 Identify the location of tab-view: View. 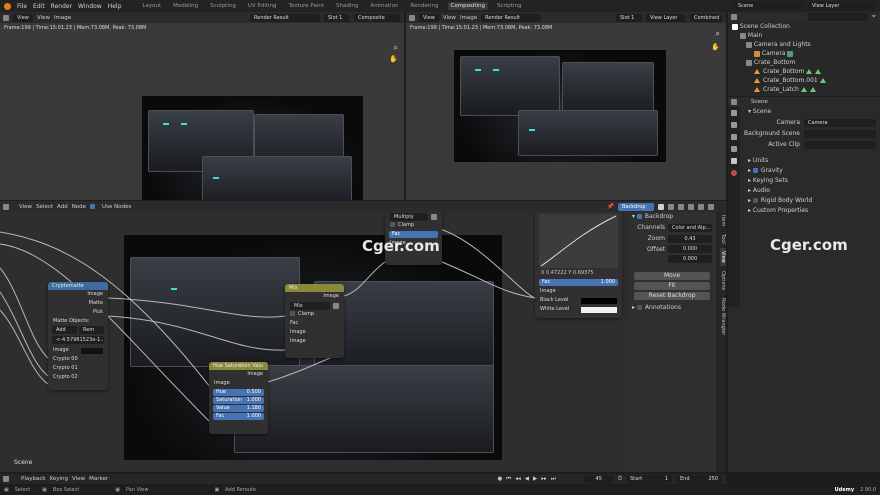
(723, 257).